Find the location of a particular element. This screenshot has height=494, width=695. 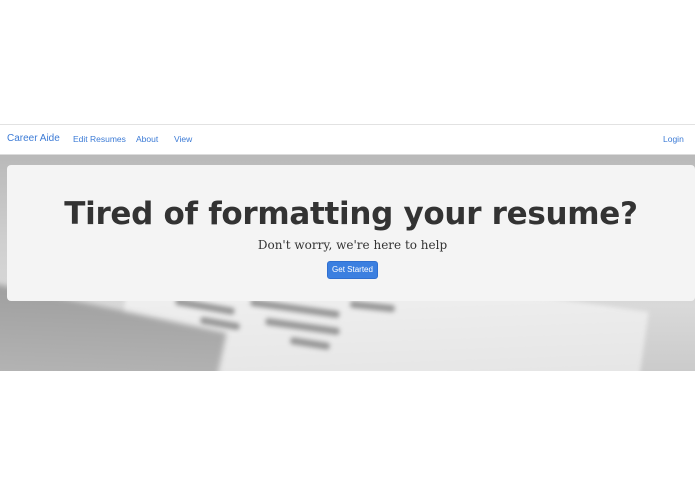

get-started-button: Get Started is located at coordinates (352, 270).